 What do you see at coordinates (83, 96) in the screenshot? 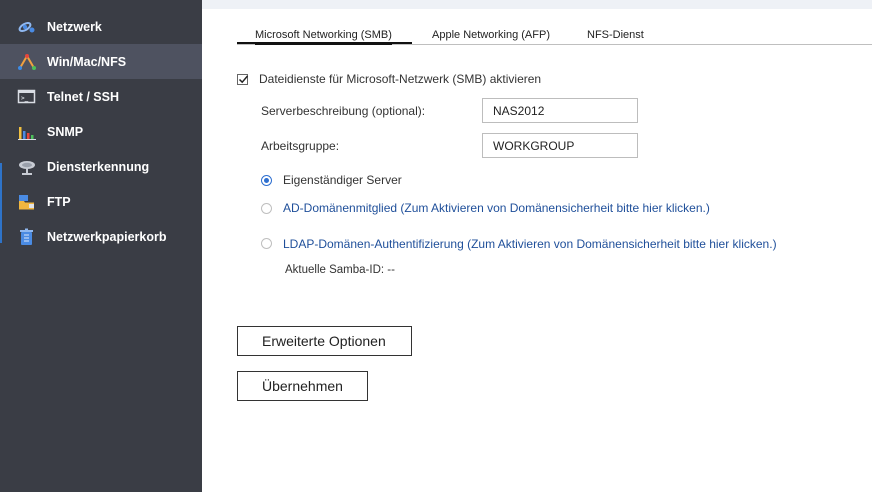
I see `sidebar-item-label: Telnet / SSH` at bounding box center [83, 96].